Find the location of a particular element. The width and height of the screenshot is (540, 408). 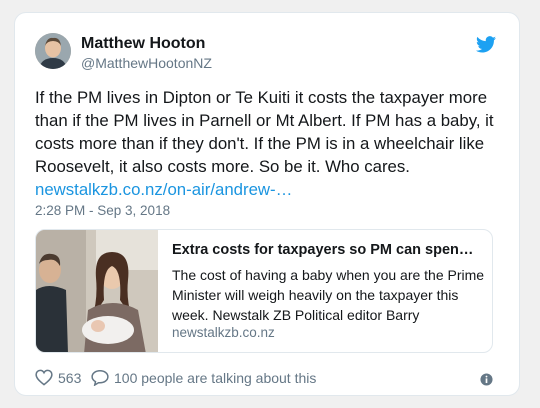

heart-icon is located at coordinates (44, 377).